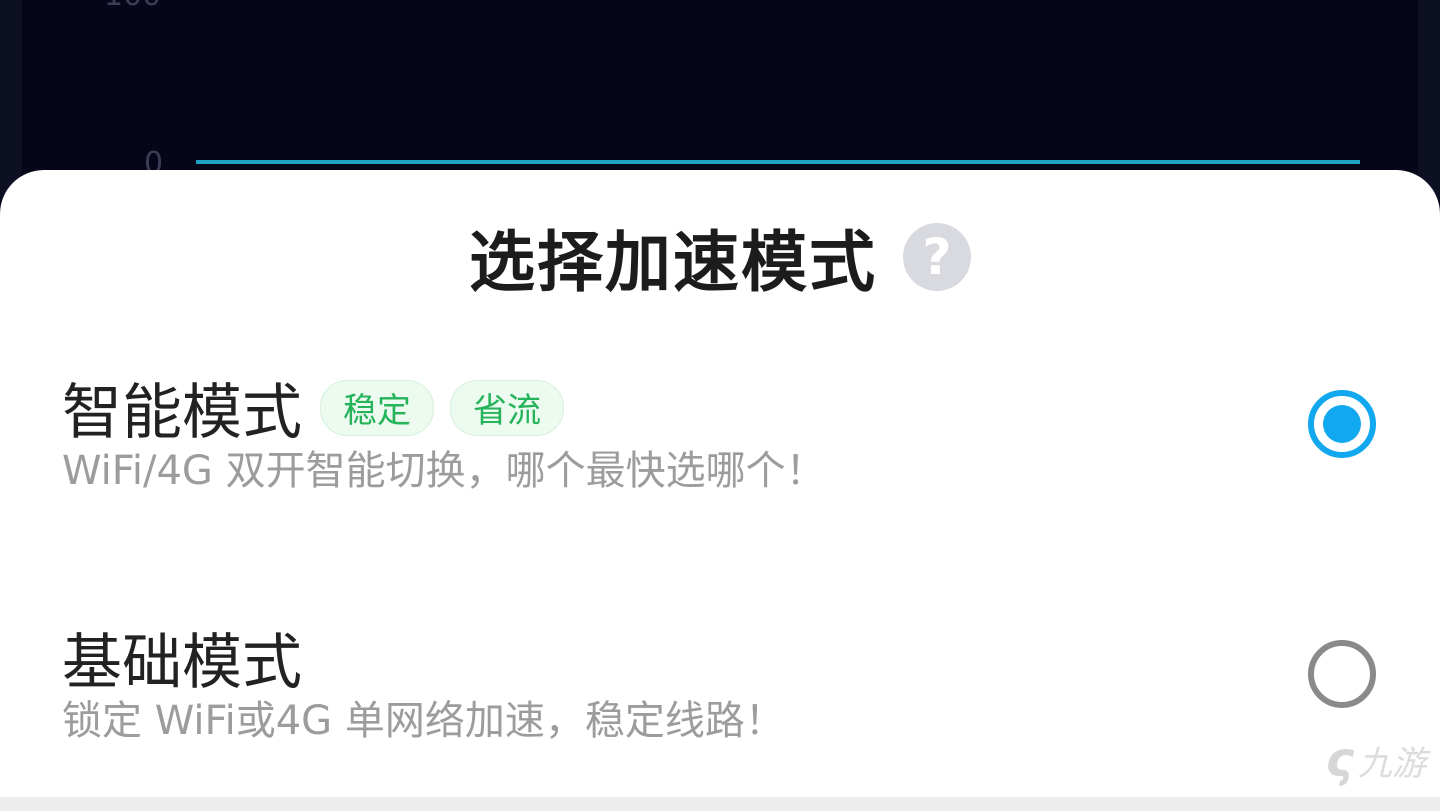 The width and height of the screenshot is (1440, 811). What do you see at coordinates (1392, 763) in the screenshot?
I see `watermark-text: 九游` at bounding box center [1392, 763].